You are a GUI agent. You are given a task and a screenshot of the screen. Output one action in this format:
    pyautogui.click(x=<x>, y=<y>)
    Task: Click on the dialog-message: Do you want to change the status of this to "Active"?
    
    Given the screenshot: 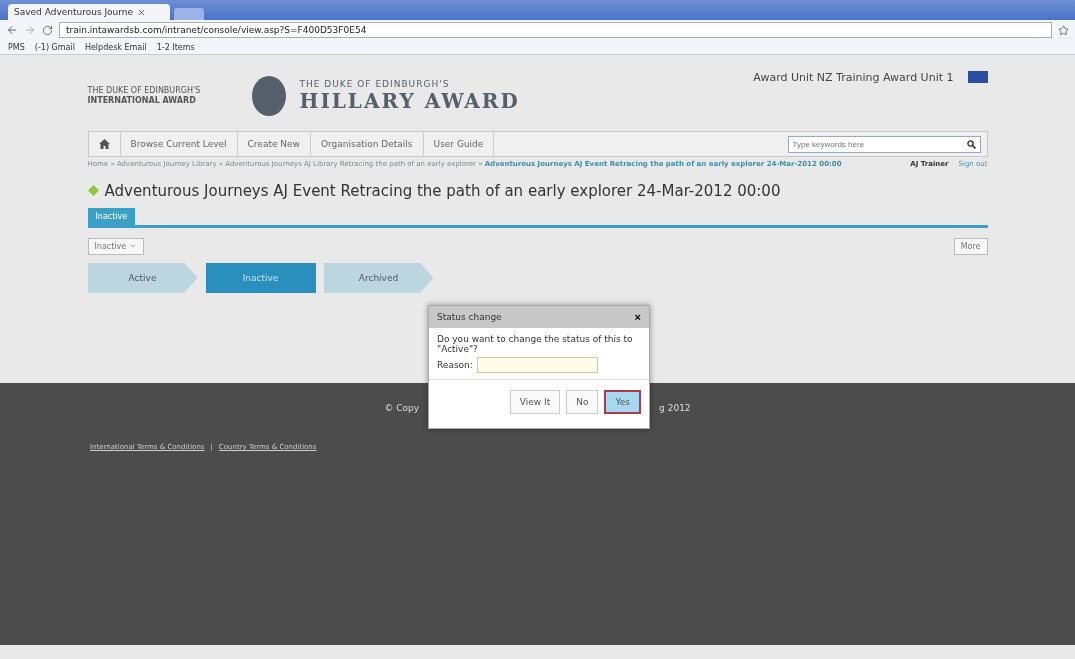 What is the action you would take?
    pyautogui.click(x=535, y=344)
    